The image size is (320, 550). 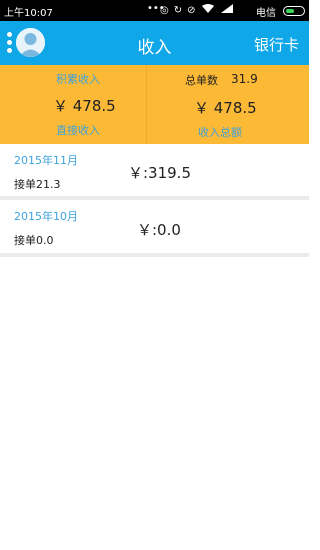 What do you see at coordinates (34, 240) in the screenshot?
I see `orders-count: 接单0.0` at bounding box center [34, 240].